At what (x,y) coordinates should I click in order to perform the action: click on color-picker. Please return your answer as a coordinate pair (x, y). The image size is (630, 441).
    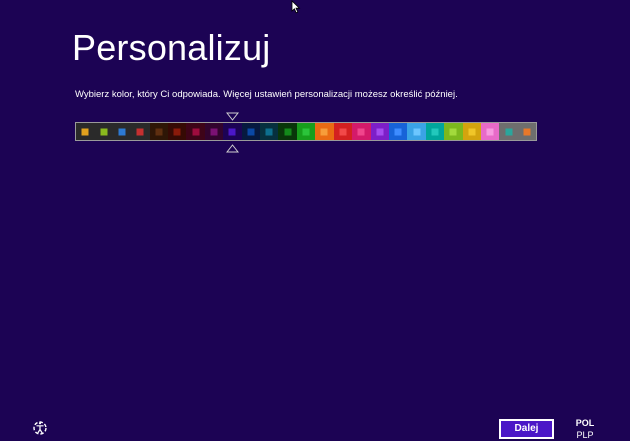
    Looking at the image, I should click on (306, 131).